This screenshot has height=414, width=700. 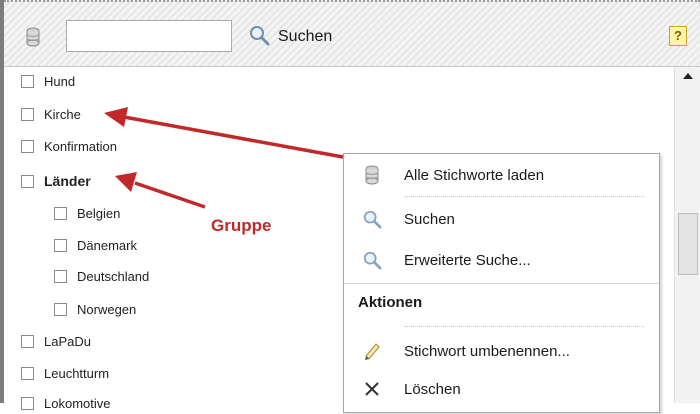 I want to click on menu-item-load-all: Alle Stichworte laden, so click(x=501, y=175).